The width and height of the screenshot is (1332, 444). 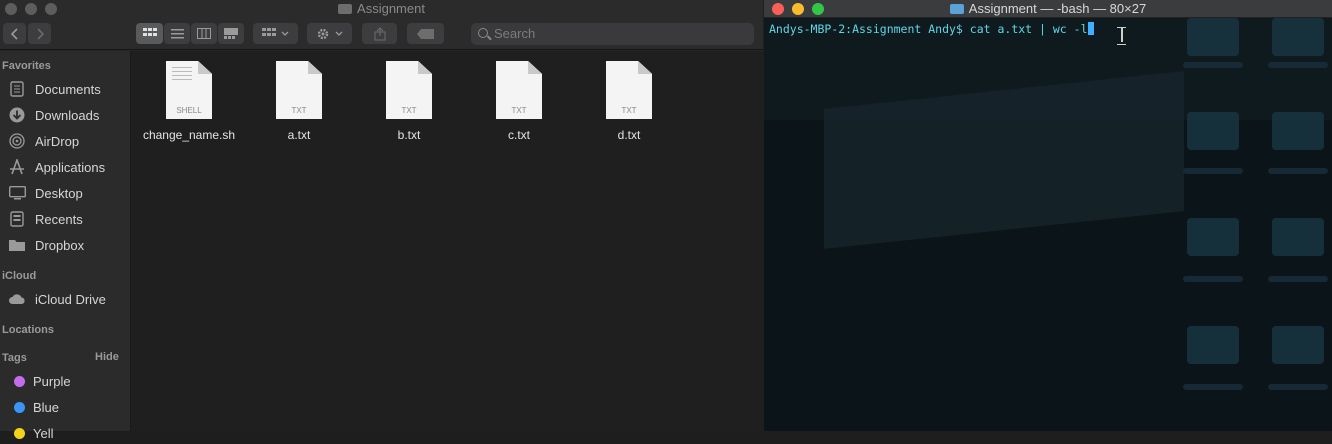 I want to click on file-item: TXT a.txt, so click(x=299, y=101).